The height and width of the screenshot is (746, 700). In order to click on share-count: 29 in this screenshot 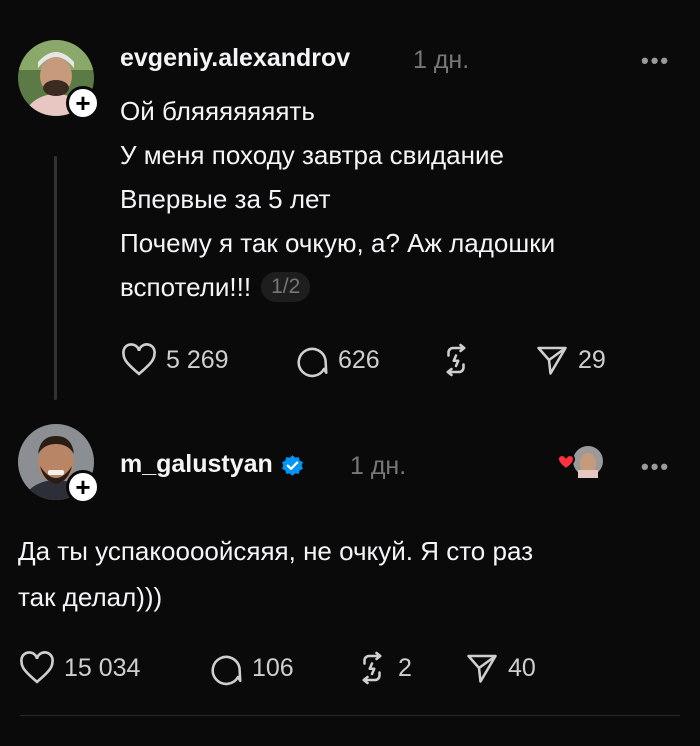, I will do `click(592, 359)`.